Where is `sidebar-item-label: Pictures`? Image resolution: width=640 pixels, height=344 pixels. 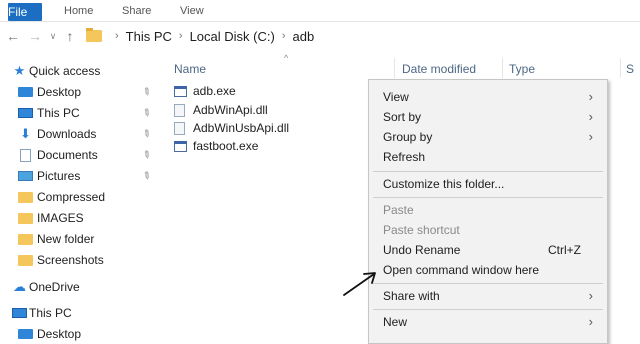
sidebar-item-label: Pictures is located at coordinates (59, 176).